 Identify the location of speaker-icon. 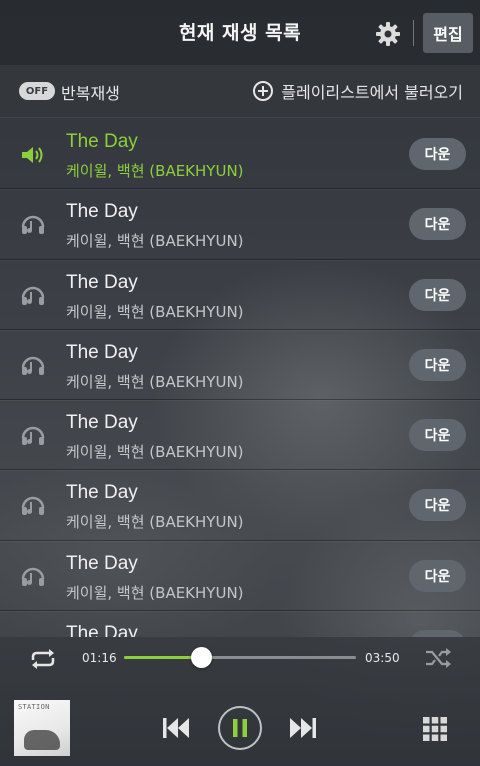
(33, 155).